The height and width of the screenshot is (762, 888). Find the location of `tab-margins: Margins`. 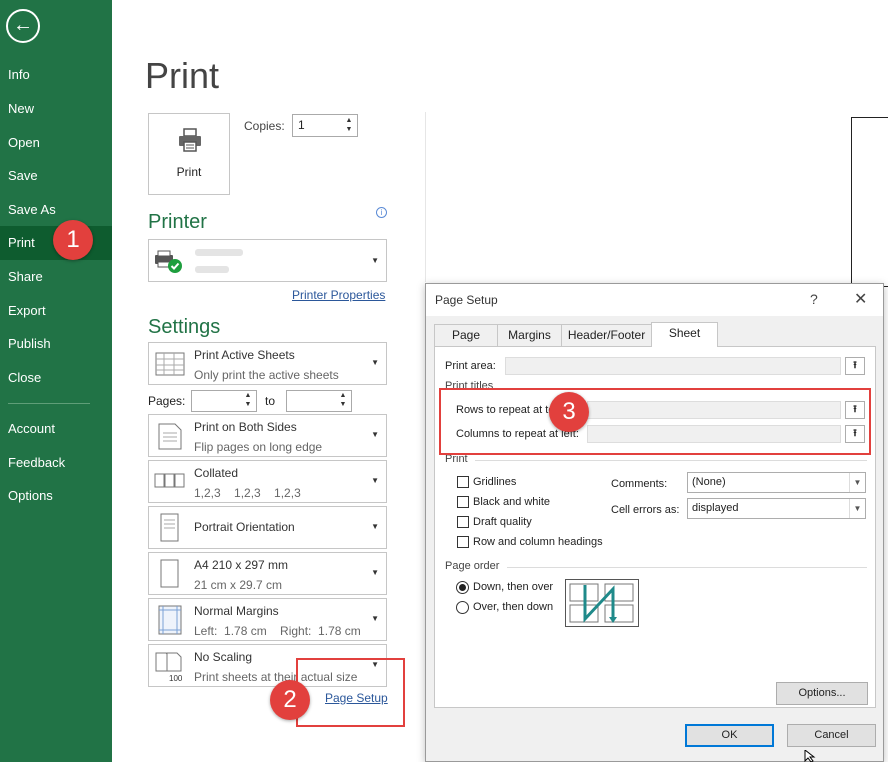

tab-margins: Margins is located at coordinates (529, 335).